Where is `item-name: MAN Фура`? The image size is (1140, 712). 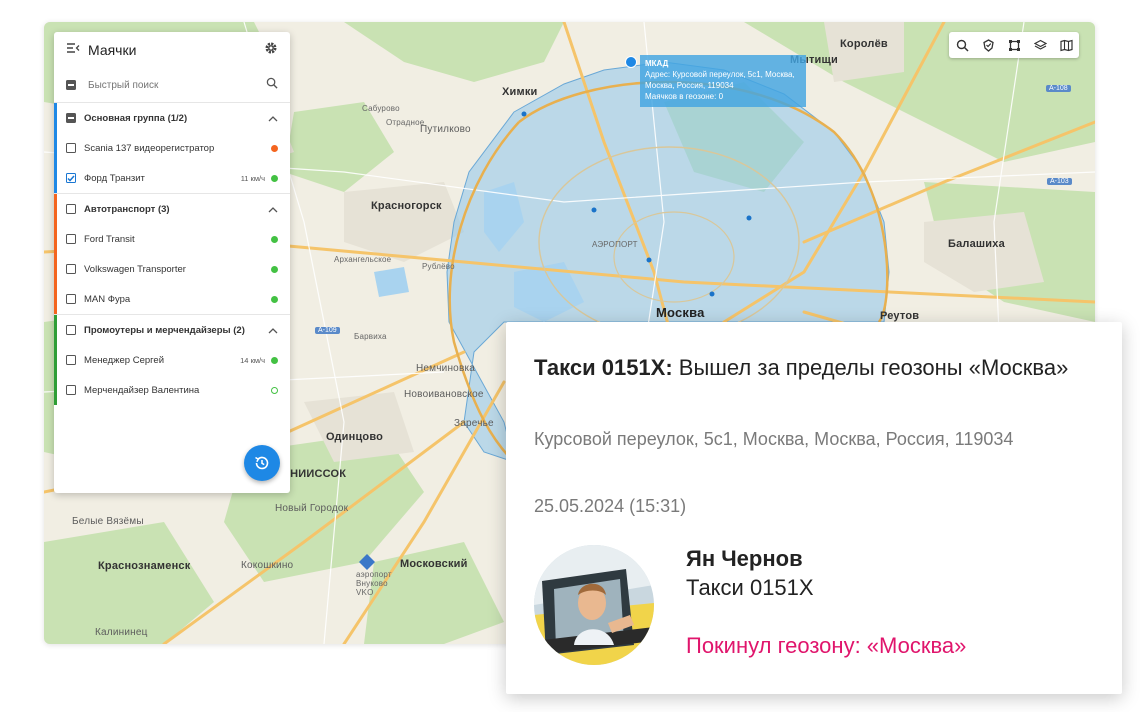
item-name: MAN Фура is located at coordinates (107, 299).